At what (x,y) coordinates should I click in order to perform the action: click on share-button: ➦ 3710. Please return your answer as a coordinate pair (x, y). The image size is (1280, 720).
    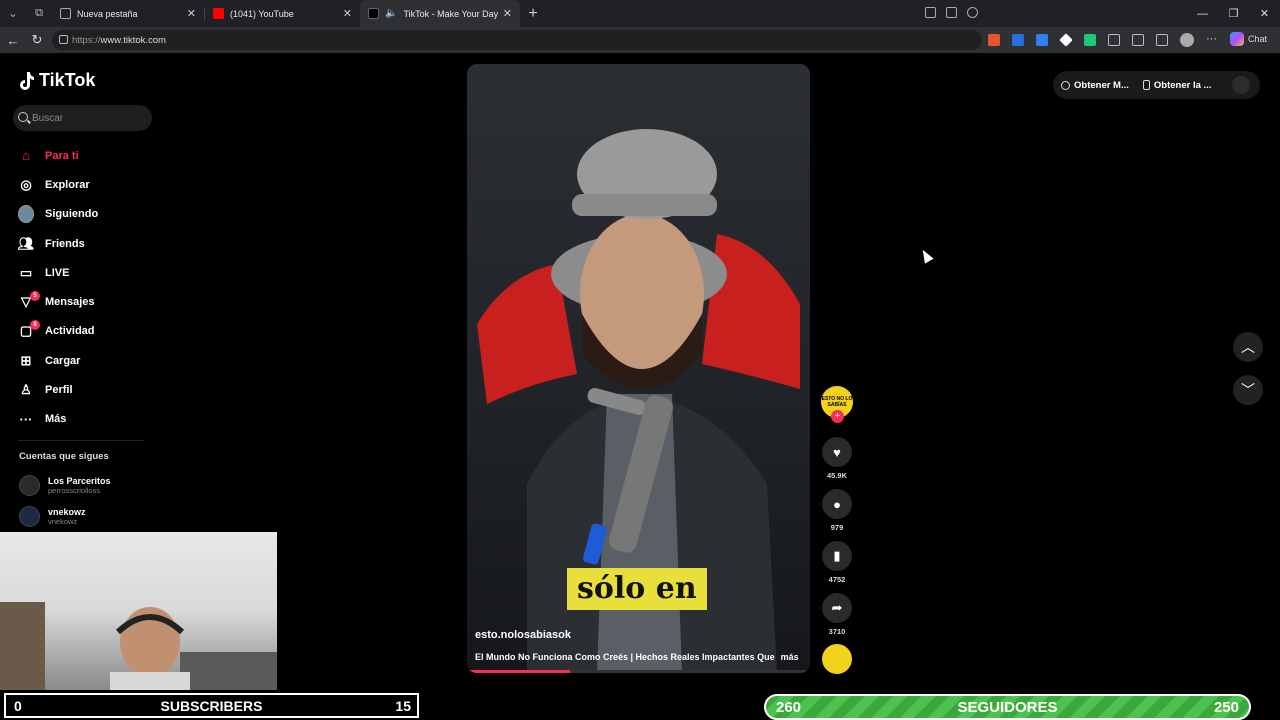
    Looking at the image, I should click on (837, 614).